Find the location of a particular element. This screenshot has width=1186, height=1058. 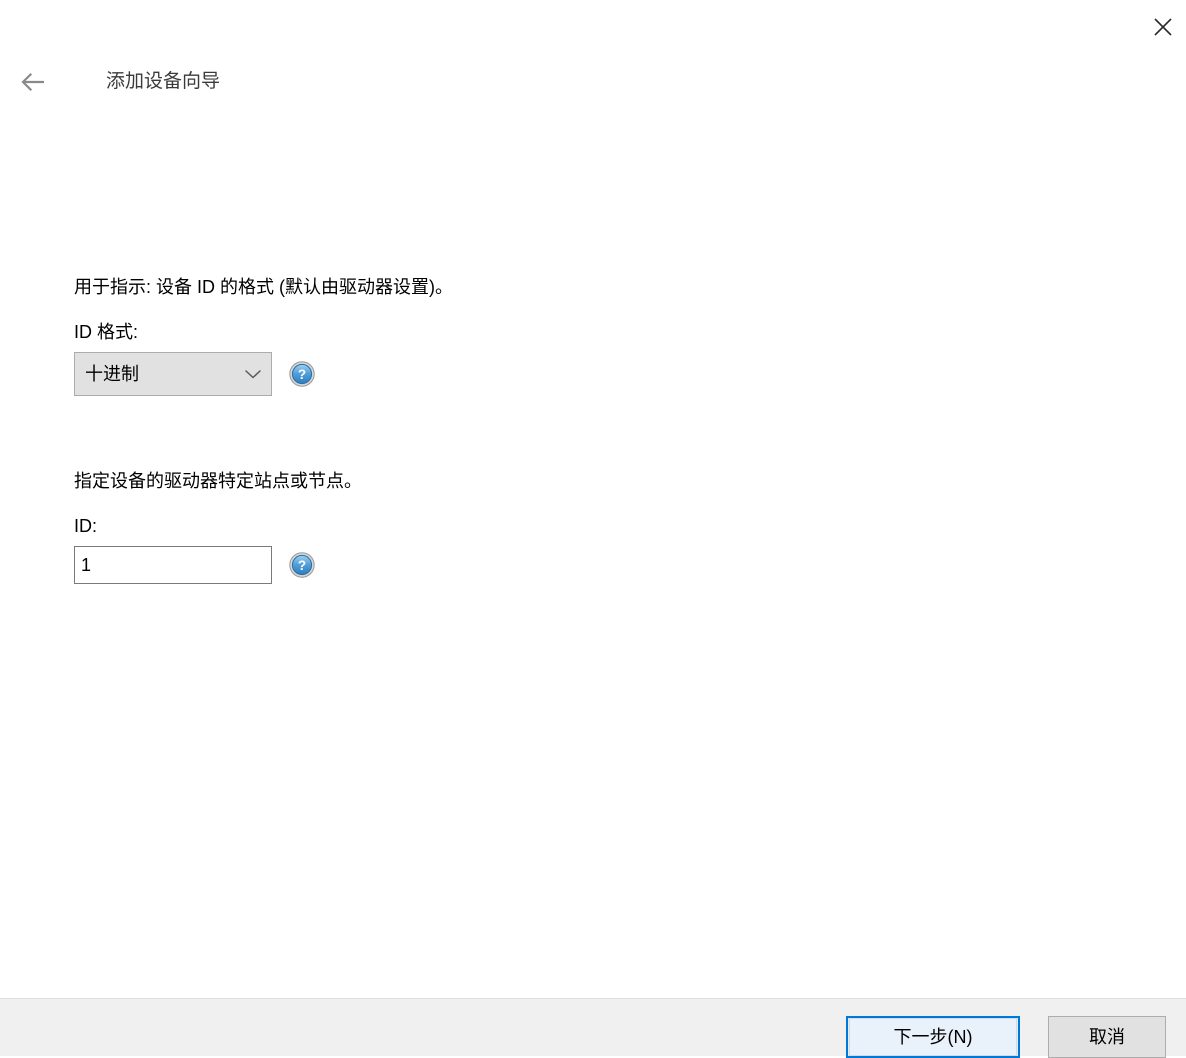

cancel-button: 取消 is located at coordinates (1107, 1037).